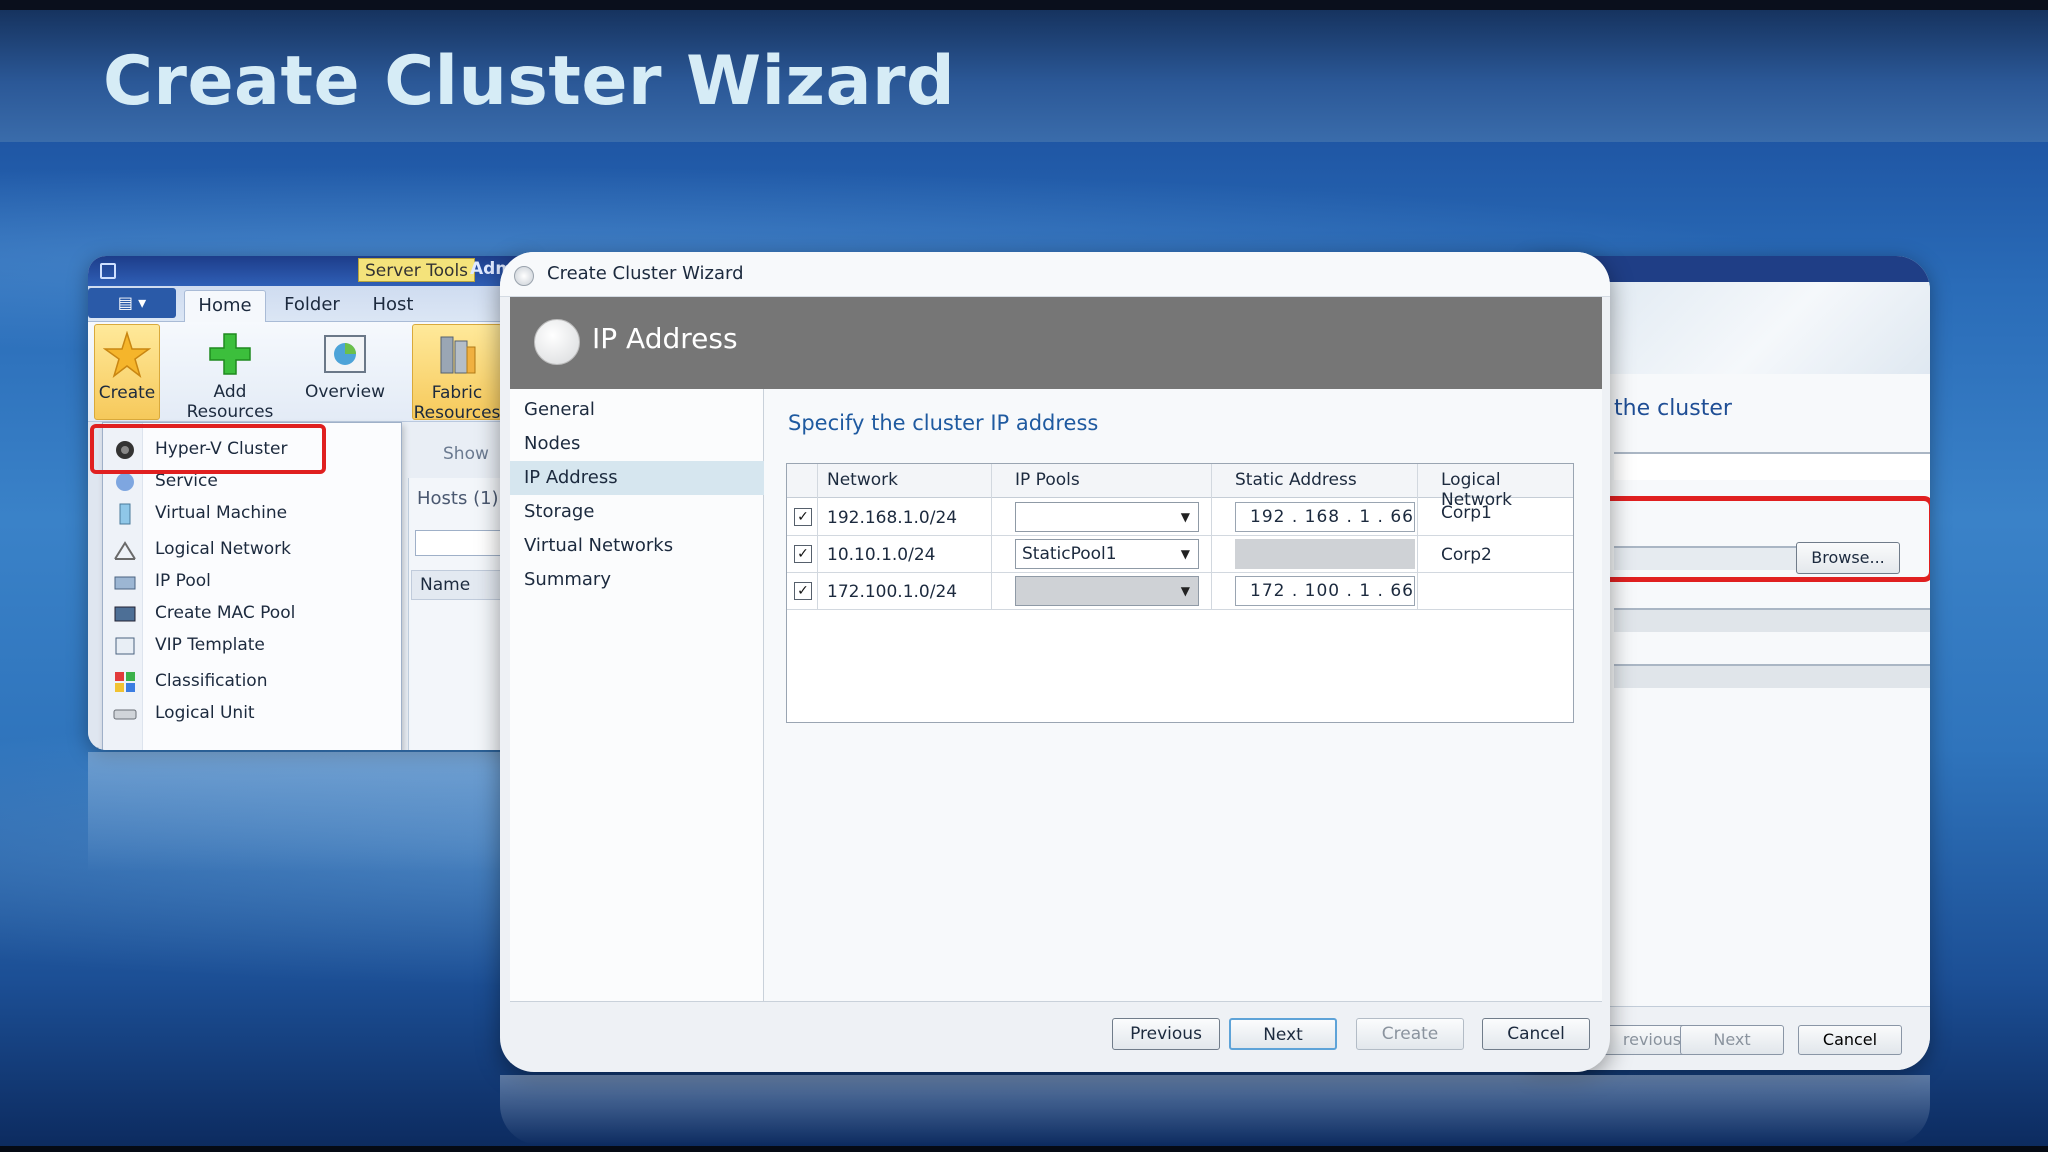  I want to click on column-header-ip-pools: IP Pools, so click(1047, 480).